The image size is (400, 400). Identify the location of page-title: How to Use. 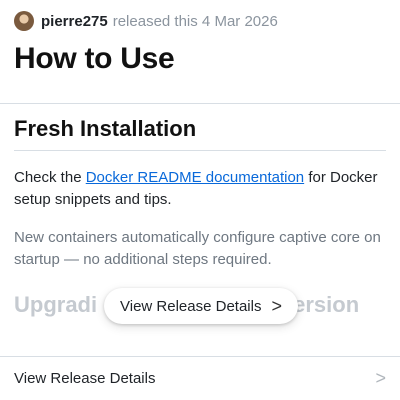
(94, 58).